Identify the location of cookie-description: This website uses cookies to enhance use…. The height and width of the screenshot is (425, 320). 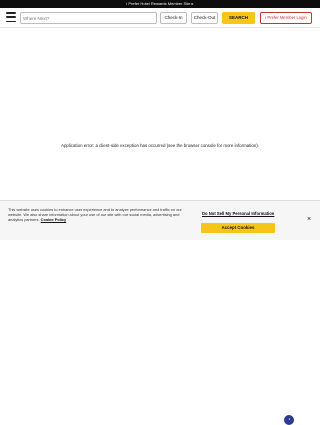
(95, 215).